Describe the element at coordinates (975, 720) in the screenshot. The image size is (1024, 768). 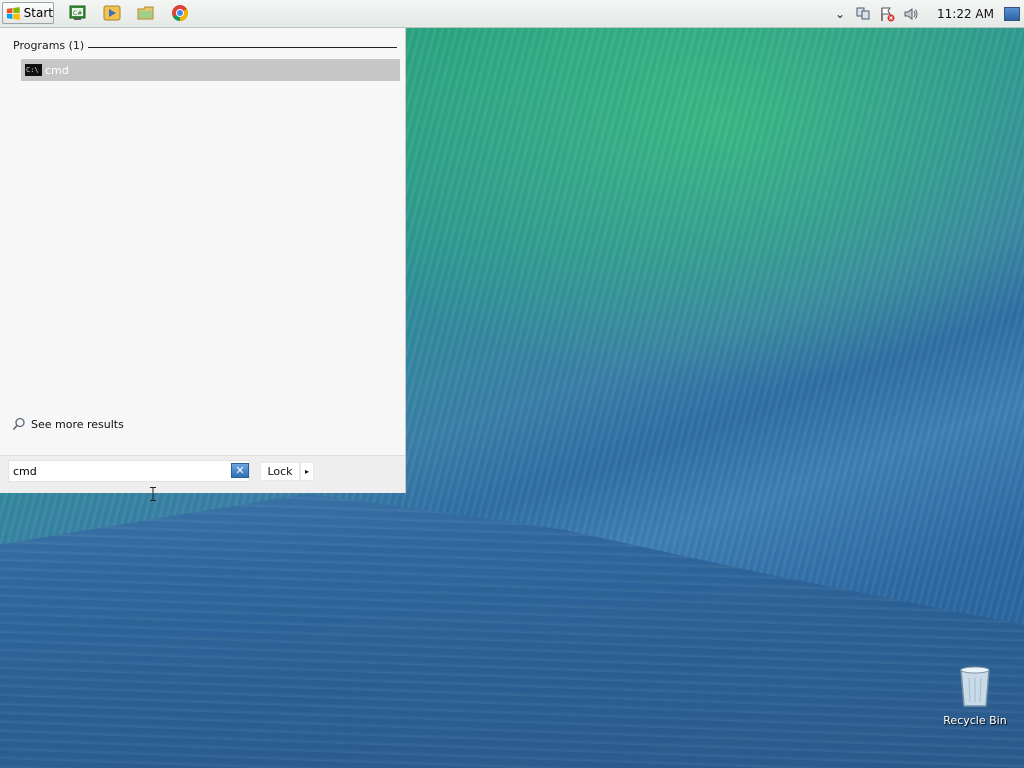
I see `recycle-bin-label: Recycle Bin` at that location.